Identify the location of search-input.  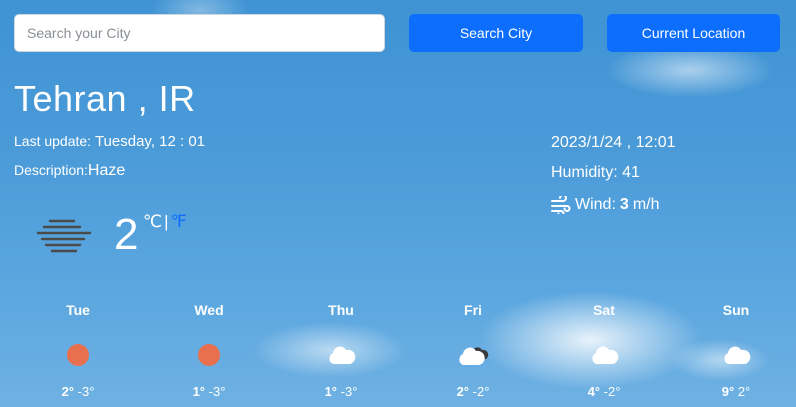
(199, 33).